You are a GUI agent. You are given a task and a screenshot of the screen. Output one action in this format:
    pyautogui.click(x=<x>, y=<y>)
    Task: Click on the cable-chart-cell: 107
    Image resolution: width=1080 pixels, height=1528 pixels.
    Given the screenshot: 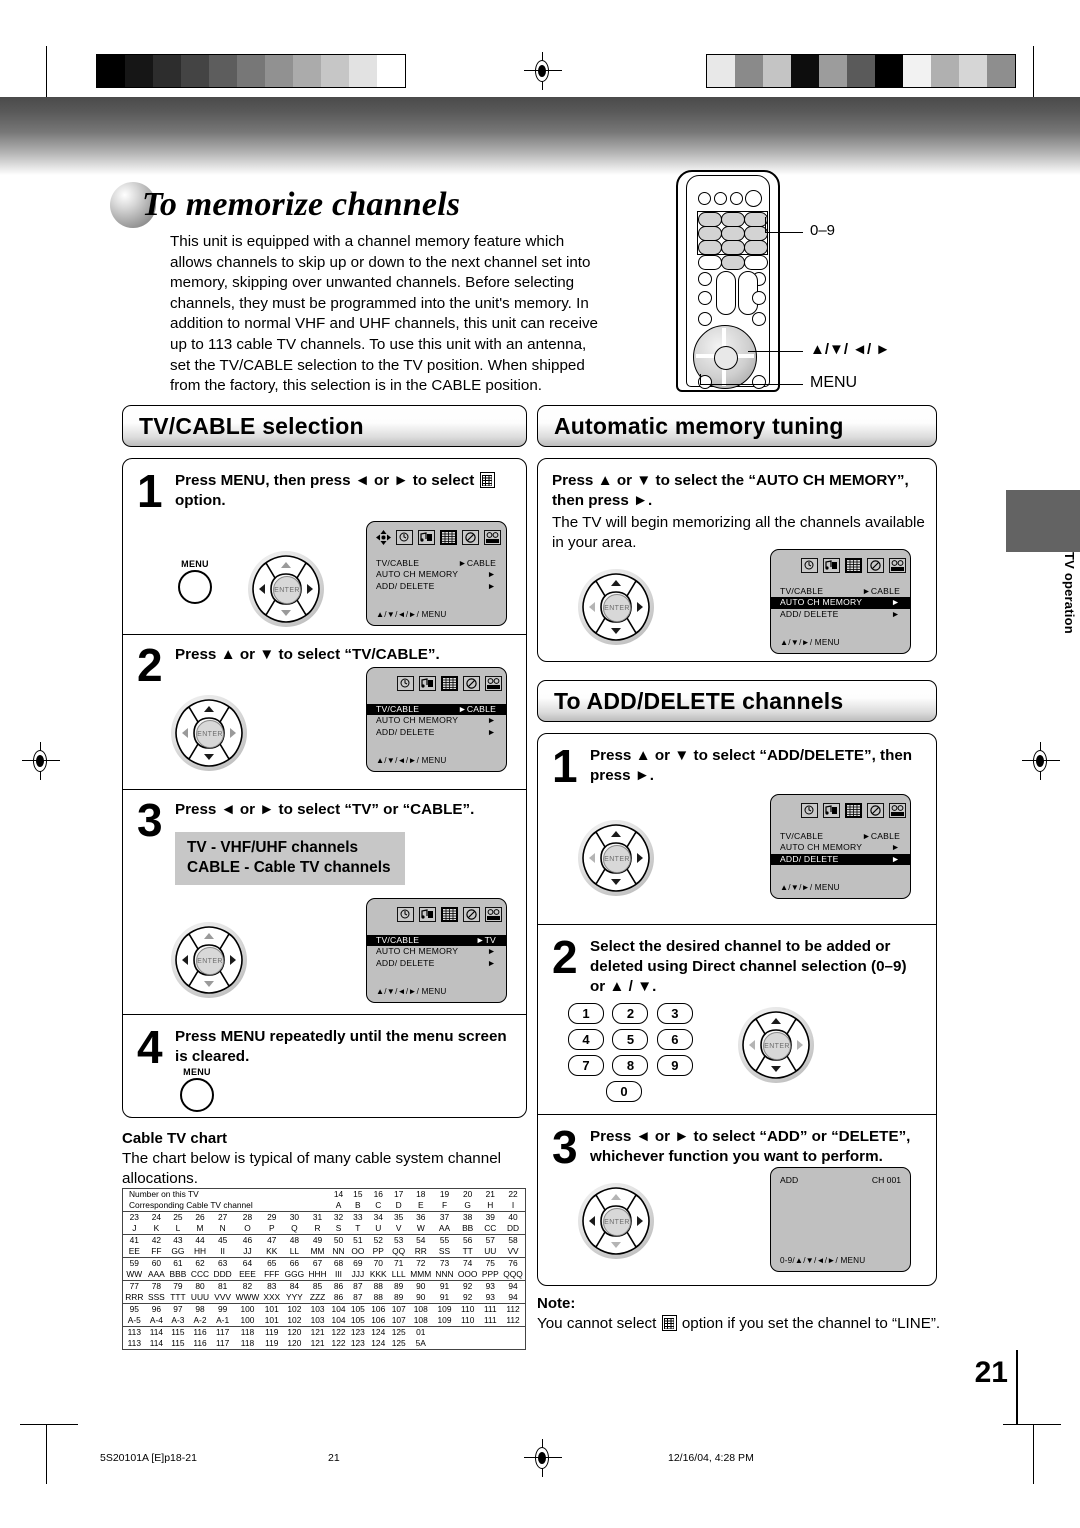 What is the action you would take?
    pyautogui.click(x=398, y=1320)
    